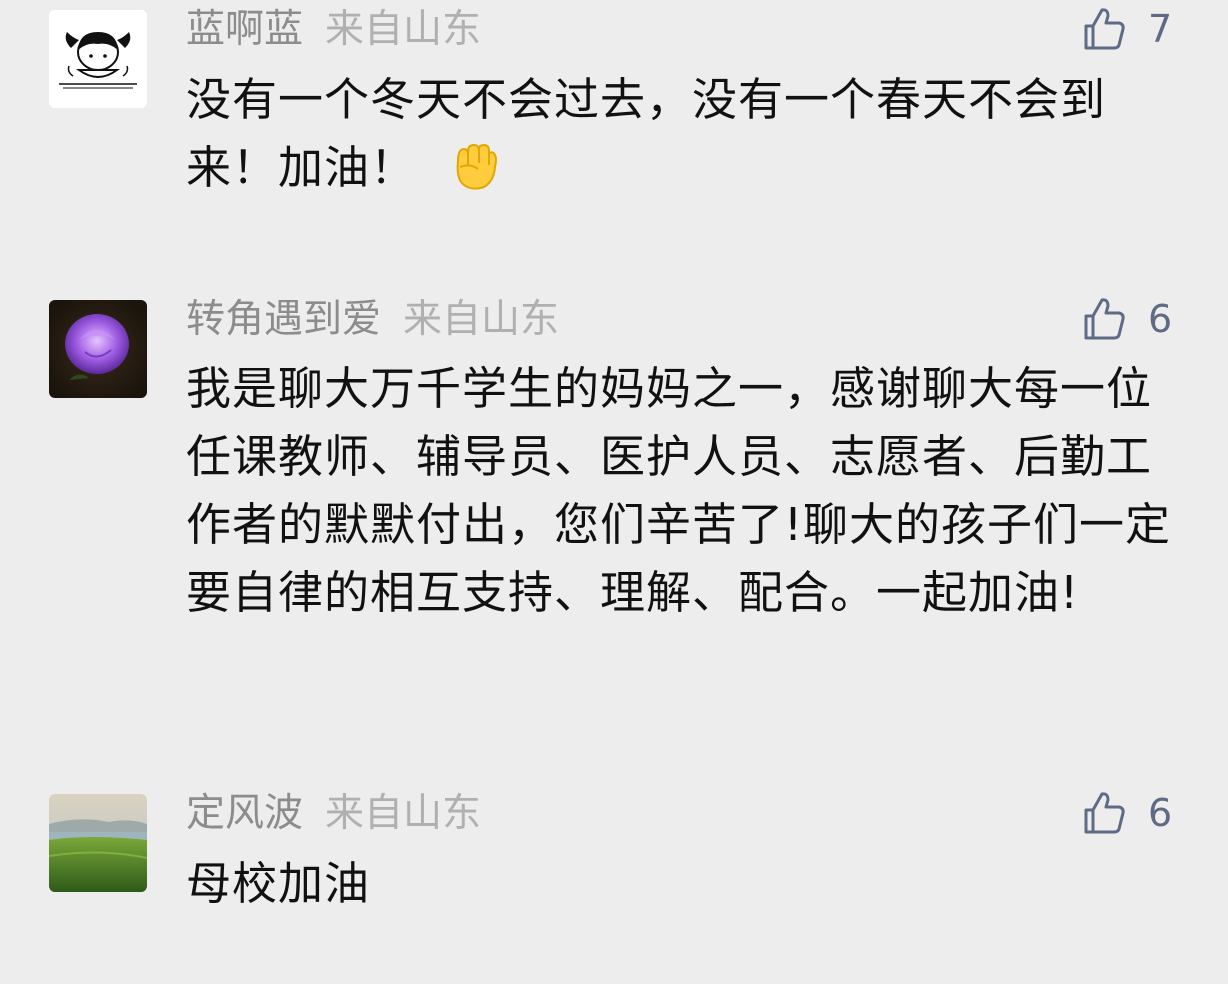 The image size is (1228, 984). What do you see at coordinates (1140, 29) in the screenshot?
I see `like-button: 7` at bounding box center [1140, 29].